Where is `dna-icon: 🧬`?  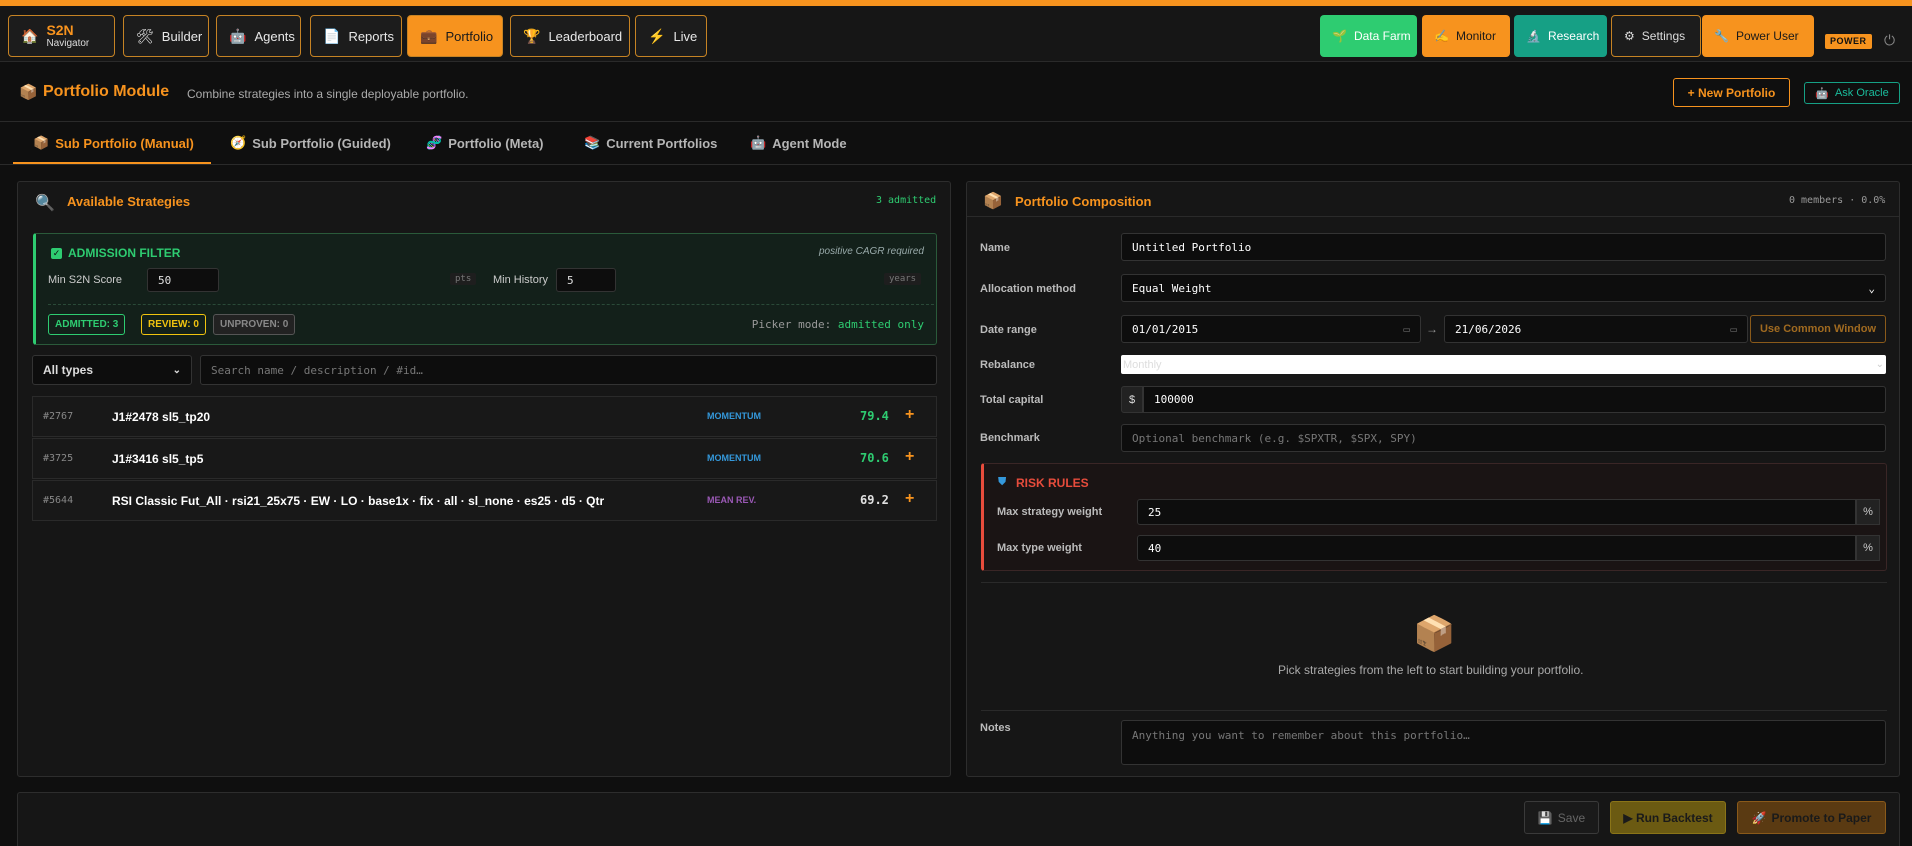 dna-icon: 🧬 is located at coordinates (434, 142).